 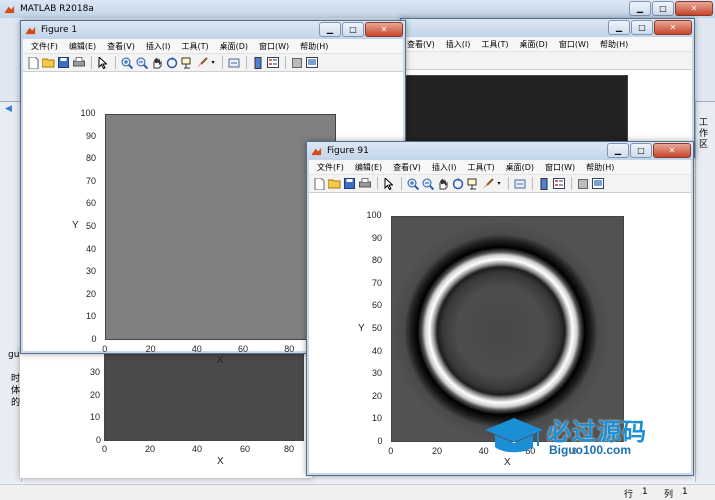 I want to click on workspace-side-label: 工作区, so click(x=705, y=134).